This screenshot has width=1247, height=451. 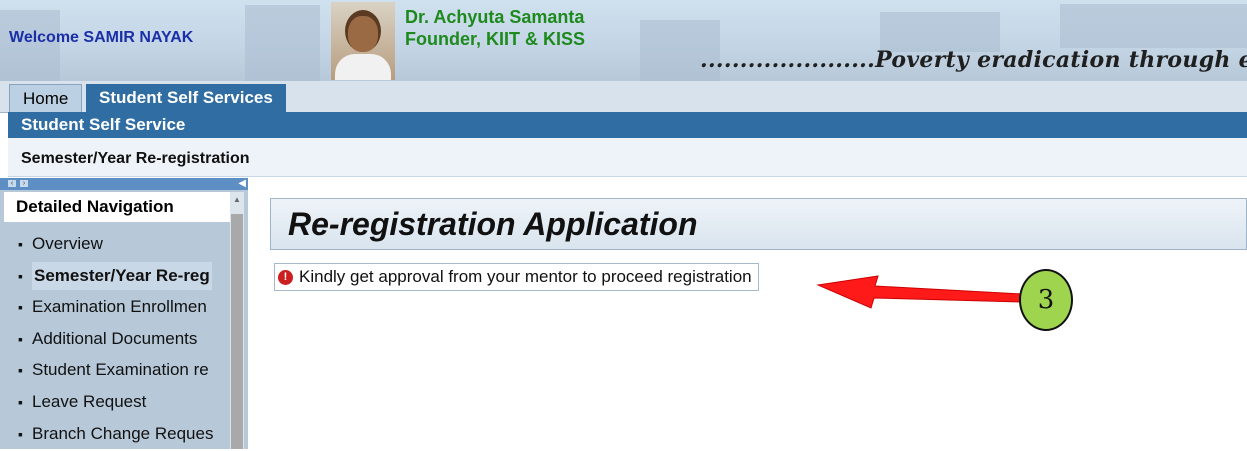 I want to click on tab-home: Home, so click(x=46, y=98).